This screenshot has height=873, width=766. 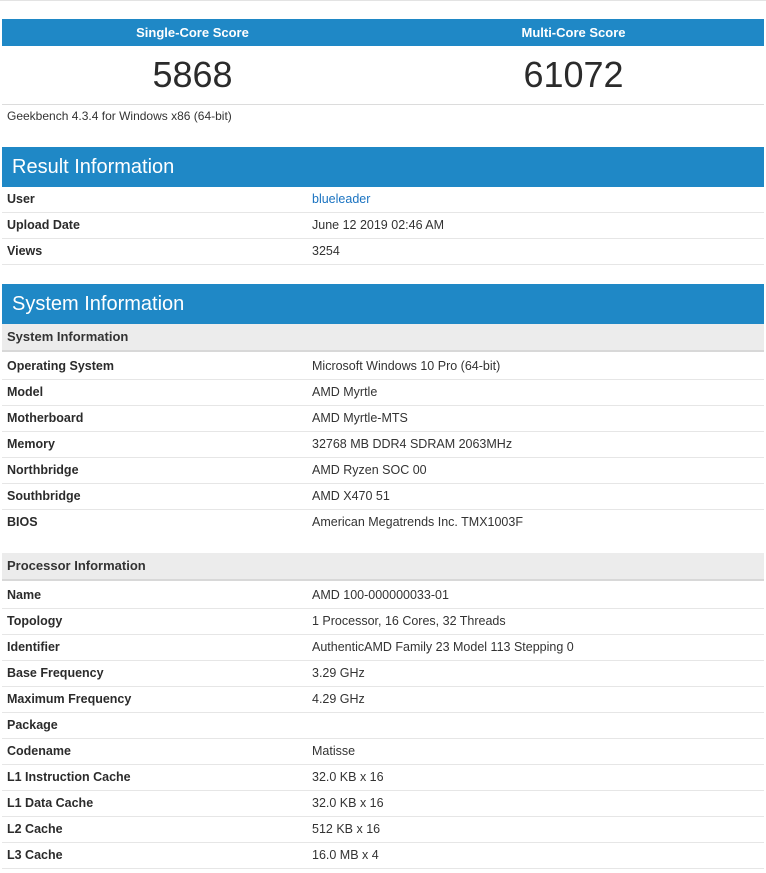 What do you see at coordinates (25, 251) in the screenshot?
I see `row-key: Views` at bounding box center [25, 251].